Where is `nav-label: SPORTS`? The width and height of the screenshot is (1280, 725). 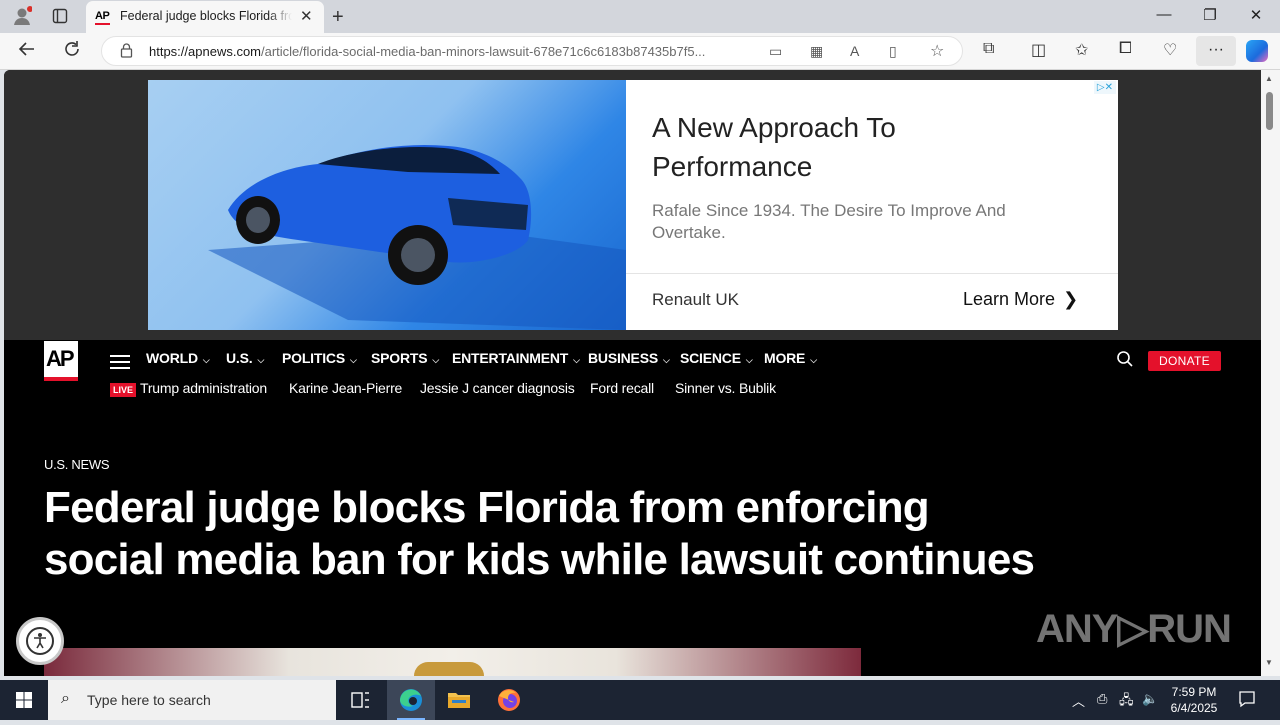 nav-label: SPORTS is located at coordinates (399, 358).